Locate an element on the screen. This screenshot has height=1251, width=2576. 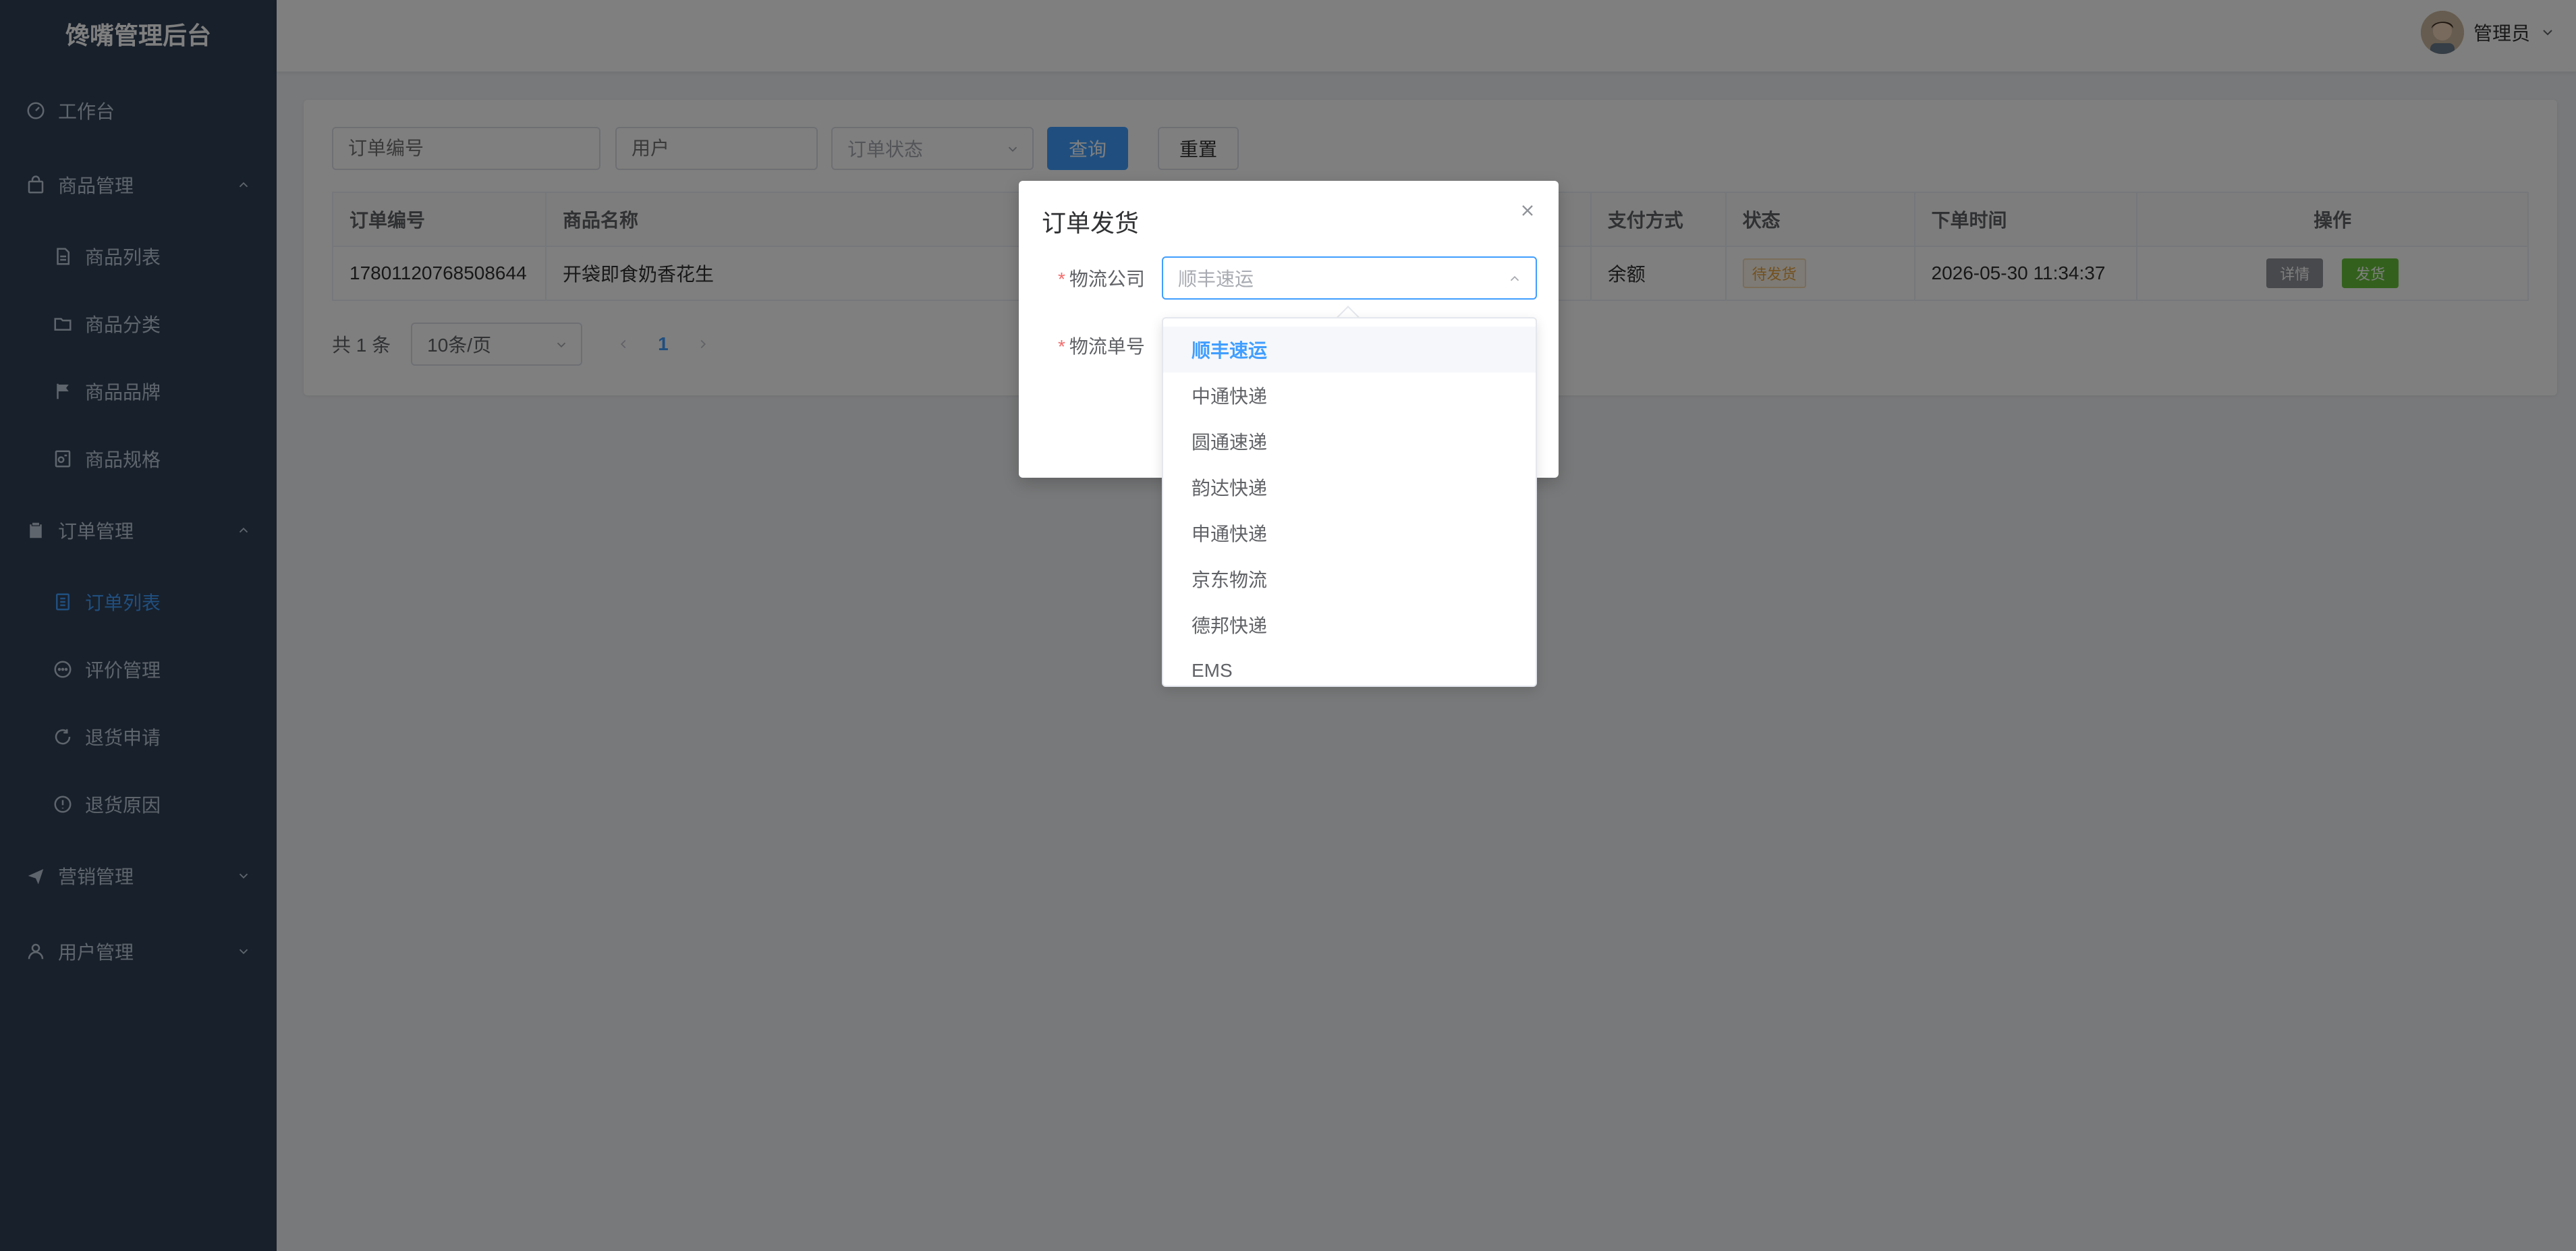
dropdown-option-ems: EMS is located at coordinates (1349, 667).